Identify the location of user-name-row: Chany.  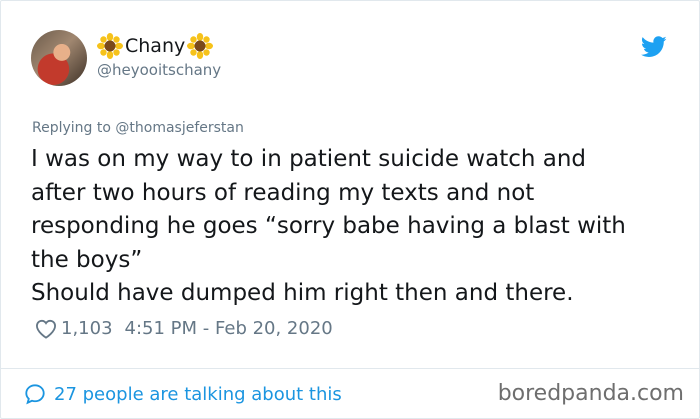
(155, 46).